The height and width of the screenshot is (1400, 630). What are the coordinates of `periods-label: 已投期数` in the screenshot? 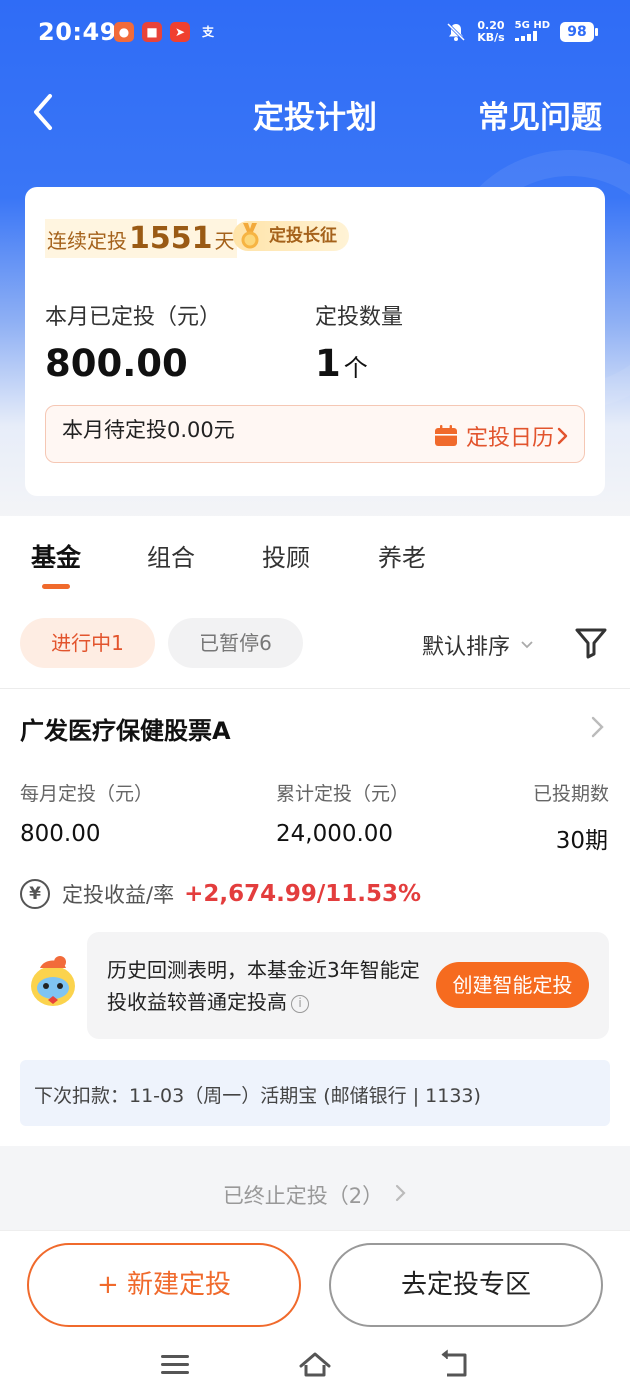 It's located at (570, 794).